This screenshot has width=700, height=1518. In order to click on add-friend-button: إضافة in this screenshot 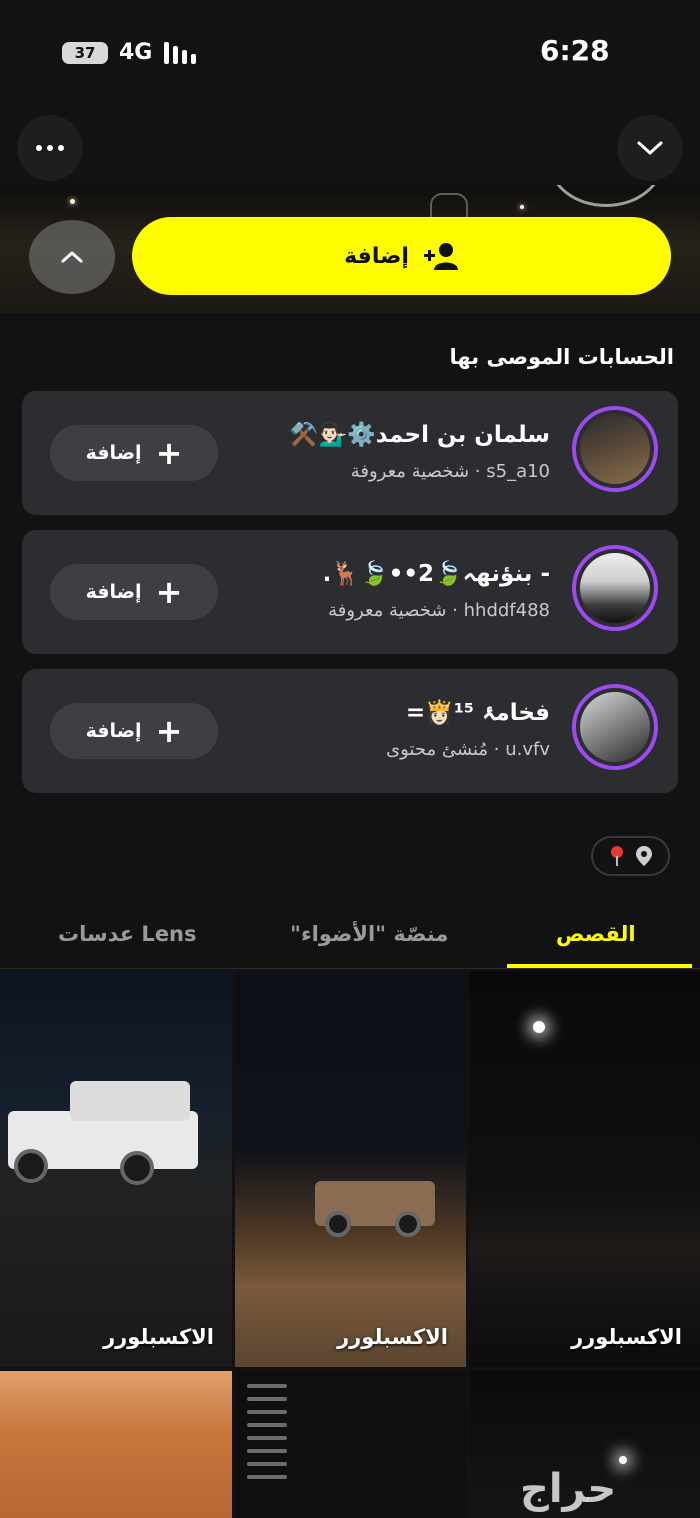, I will do `click(401, 256)`.